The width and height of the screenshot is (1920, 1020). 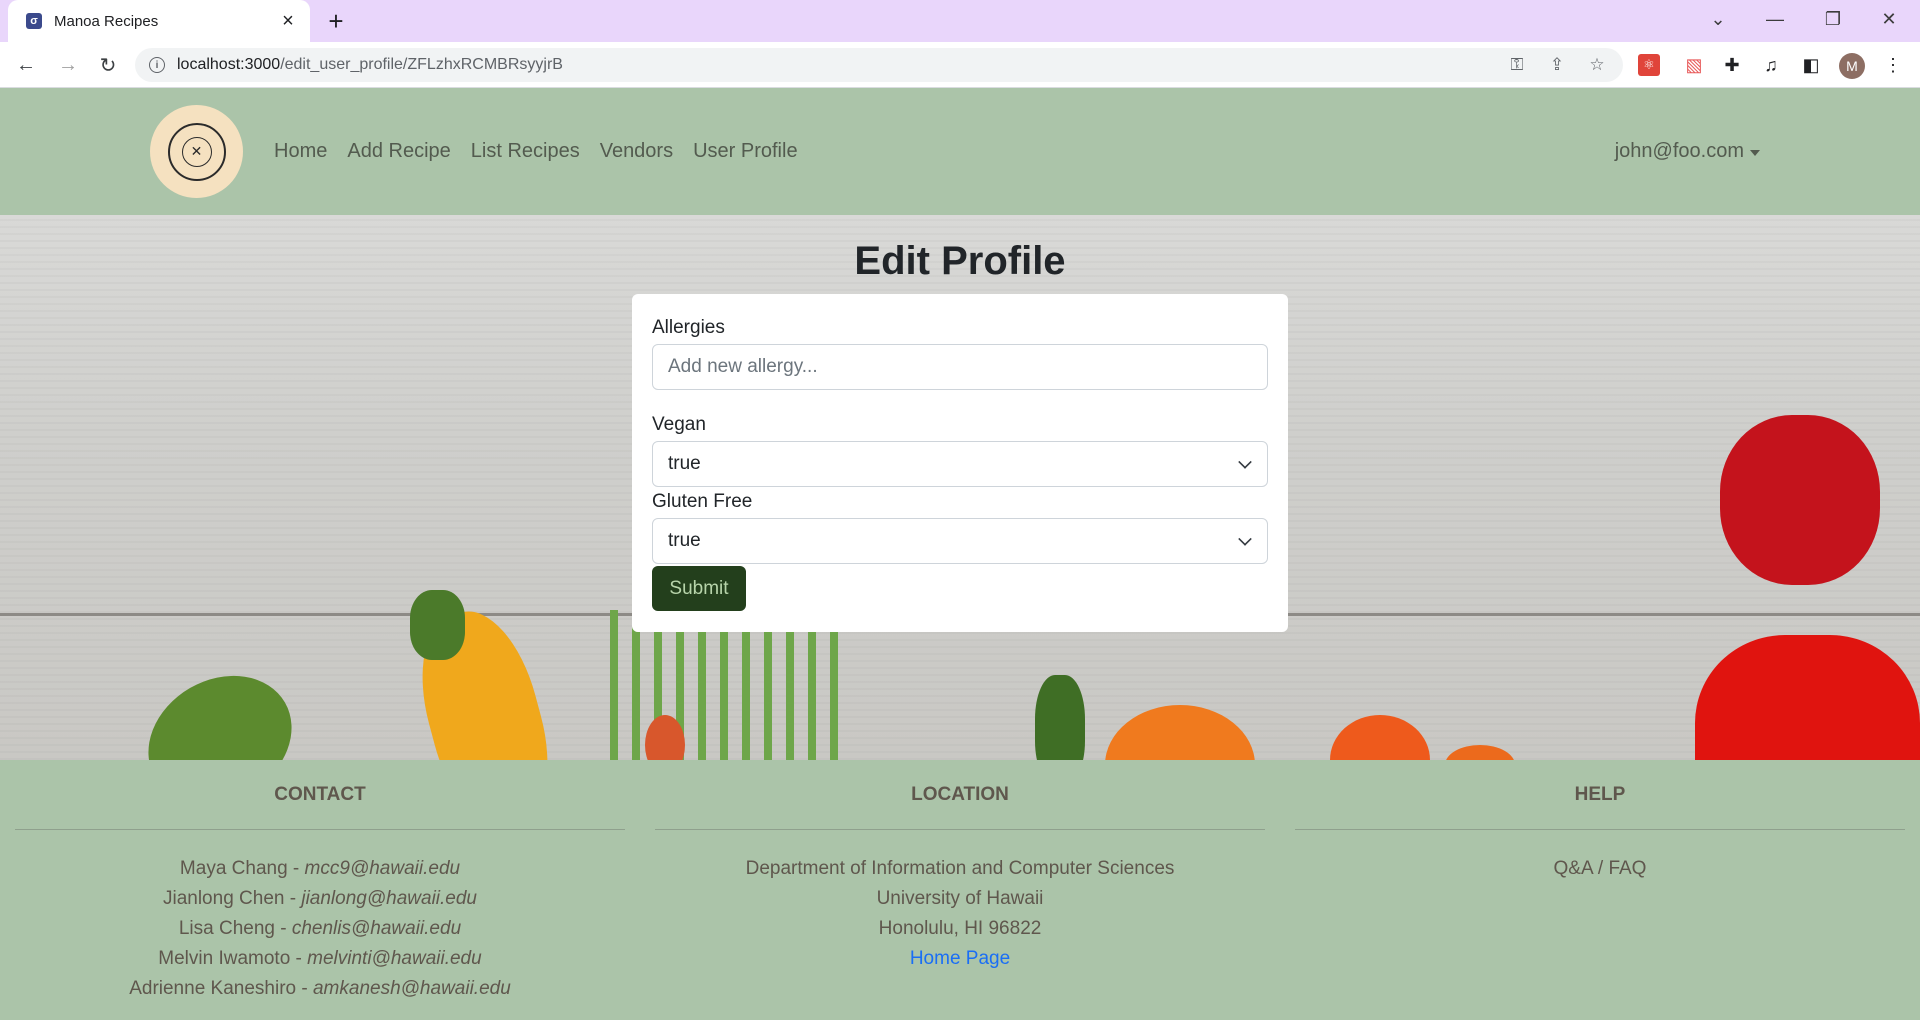 I want to click on side-panel-icon: ◧, so click(x=1811, y=65).